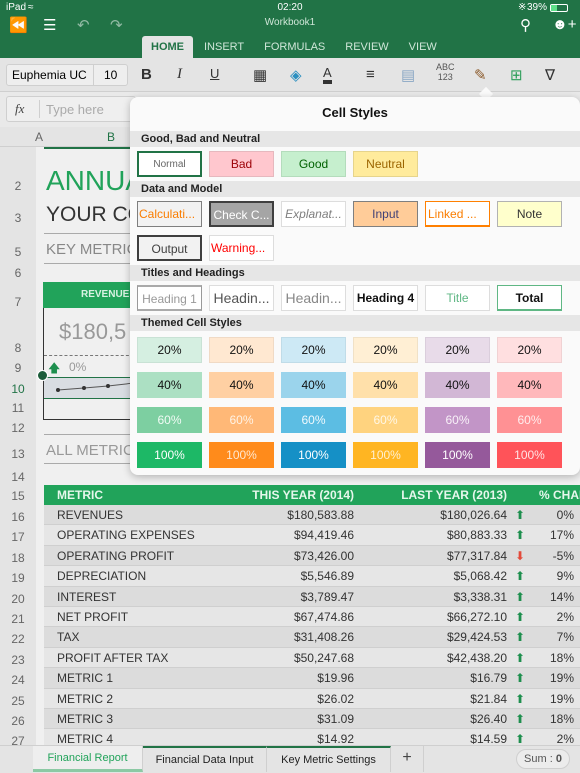 This screenshot has width=580, height=773. What do you see at coordinates (18, 477) in the screenshot?
I see `row-header: 14` at bounding box center [18, 477].